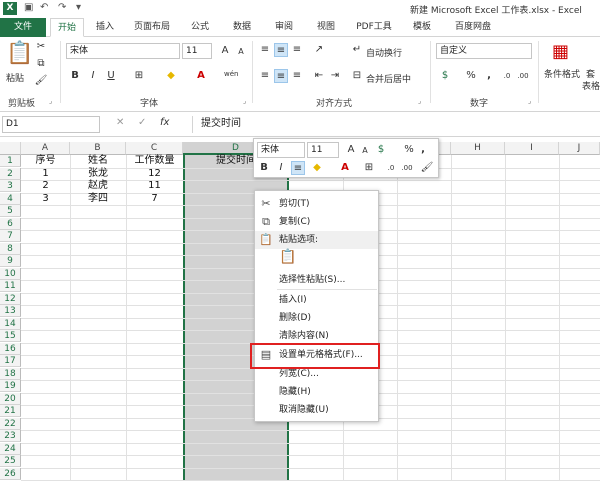  Describe the element at coordinates (120, 122) in the screenshot. I see `cancel-icon: ✕` at that location.